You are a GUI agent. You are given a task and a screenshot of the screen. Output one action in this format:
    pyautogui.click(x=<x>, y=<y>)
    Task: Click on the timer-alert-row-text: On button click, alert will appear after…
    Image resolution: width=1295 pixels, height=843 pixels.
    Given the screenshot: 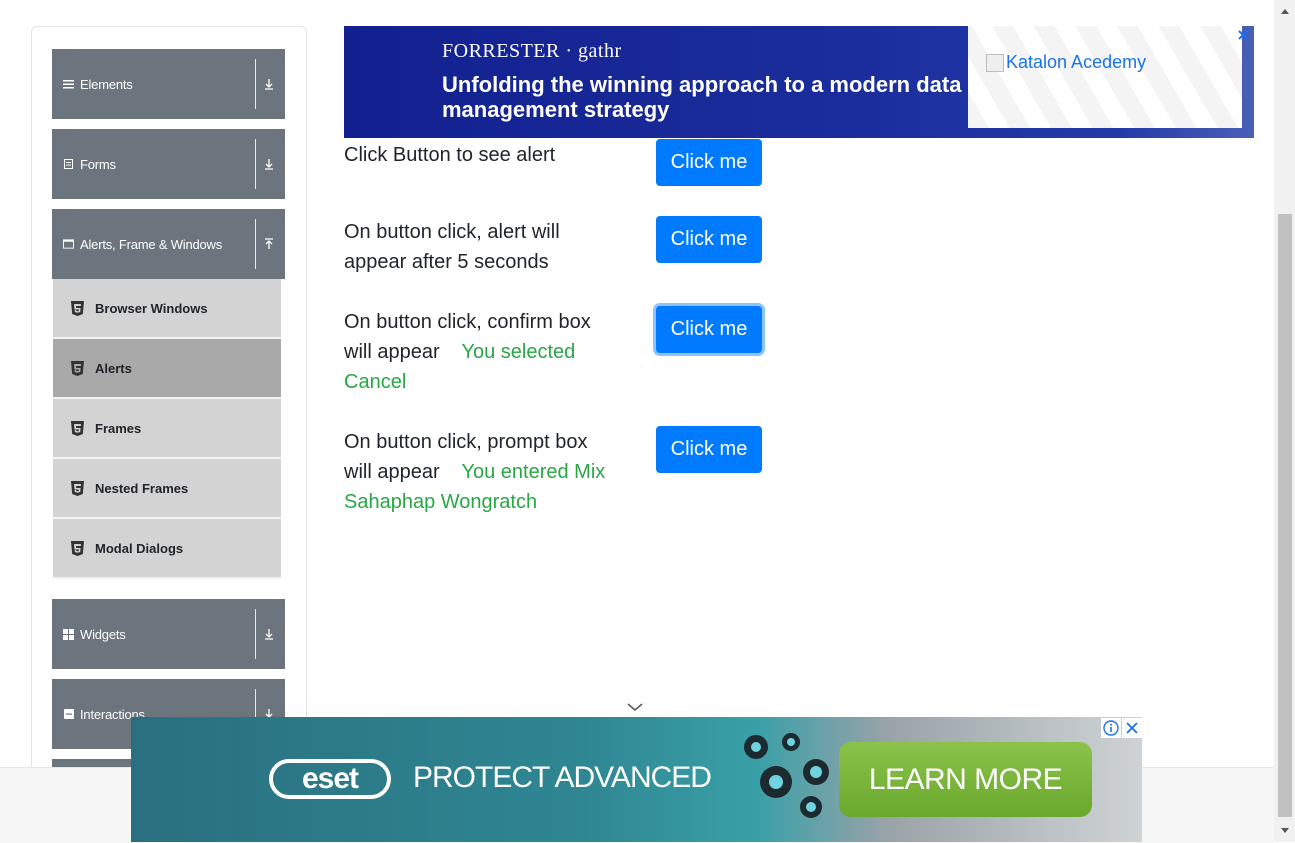 What is the action you would take?
    pyautogui.click(x=479, y=247)
    